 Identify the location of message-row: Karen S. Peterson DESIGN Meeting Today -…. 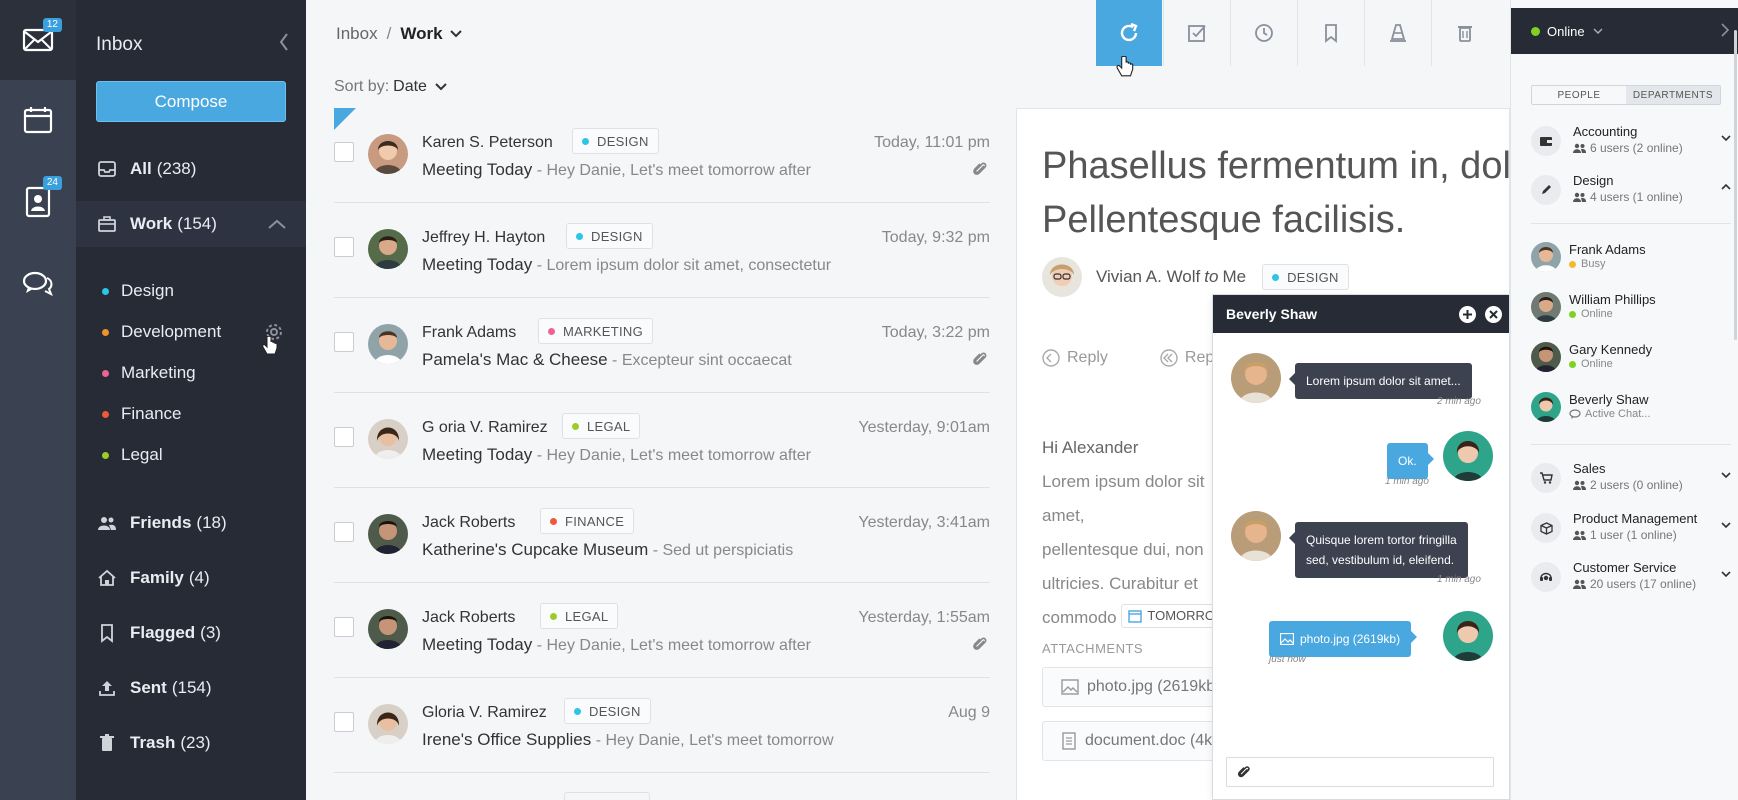
(662, 155).